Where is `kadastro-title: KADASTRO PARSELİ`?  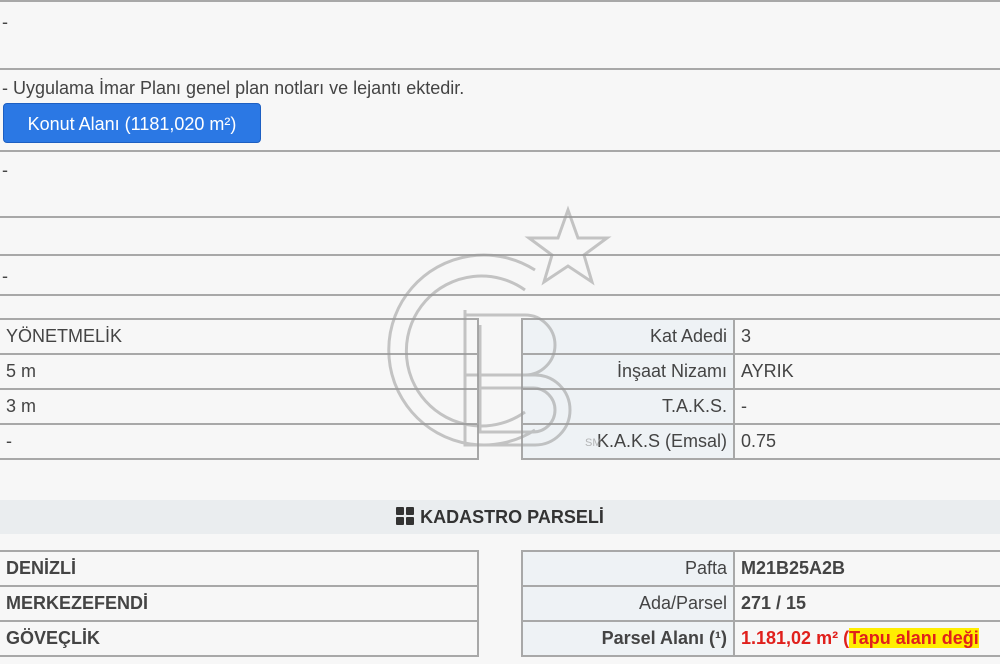 kadastro-title: KADASTRO PARSELİ is located at coordinates (512, 517).